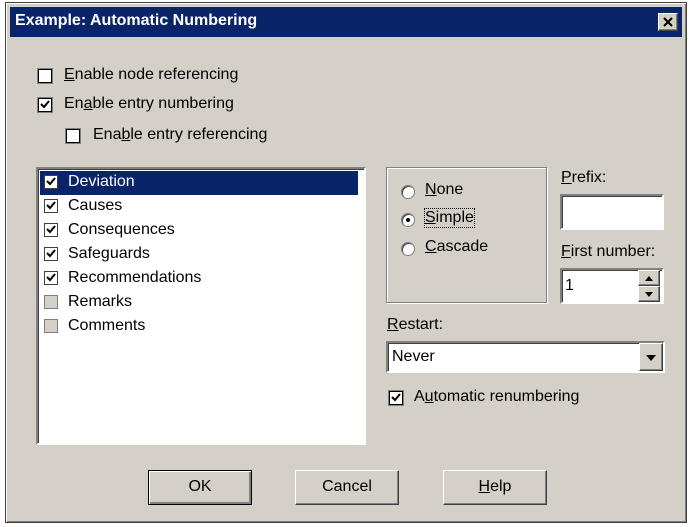  Describe the element at coordinates (612, 212) in the screenshot. I see `prefix-input` at that location.